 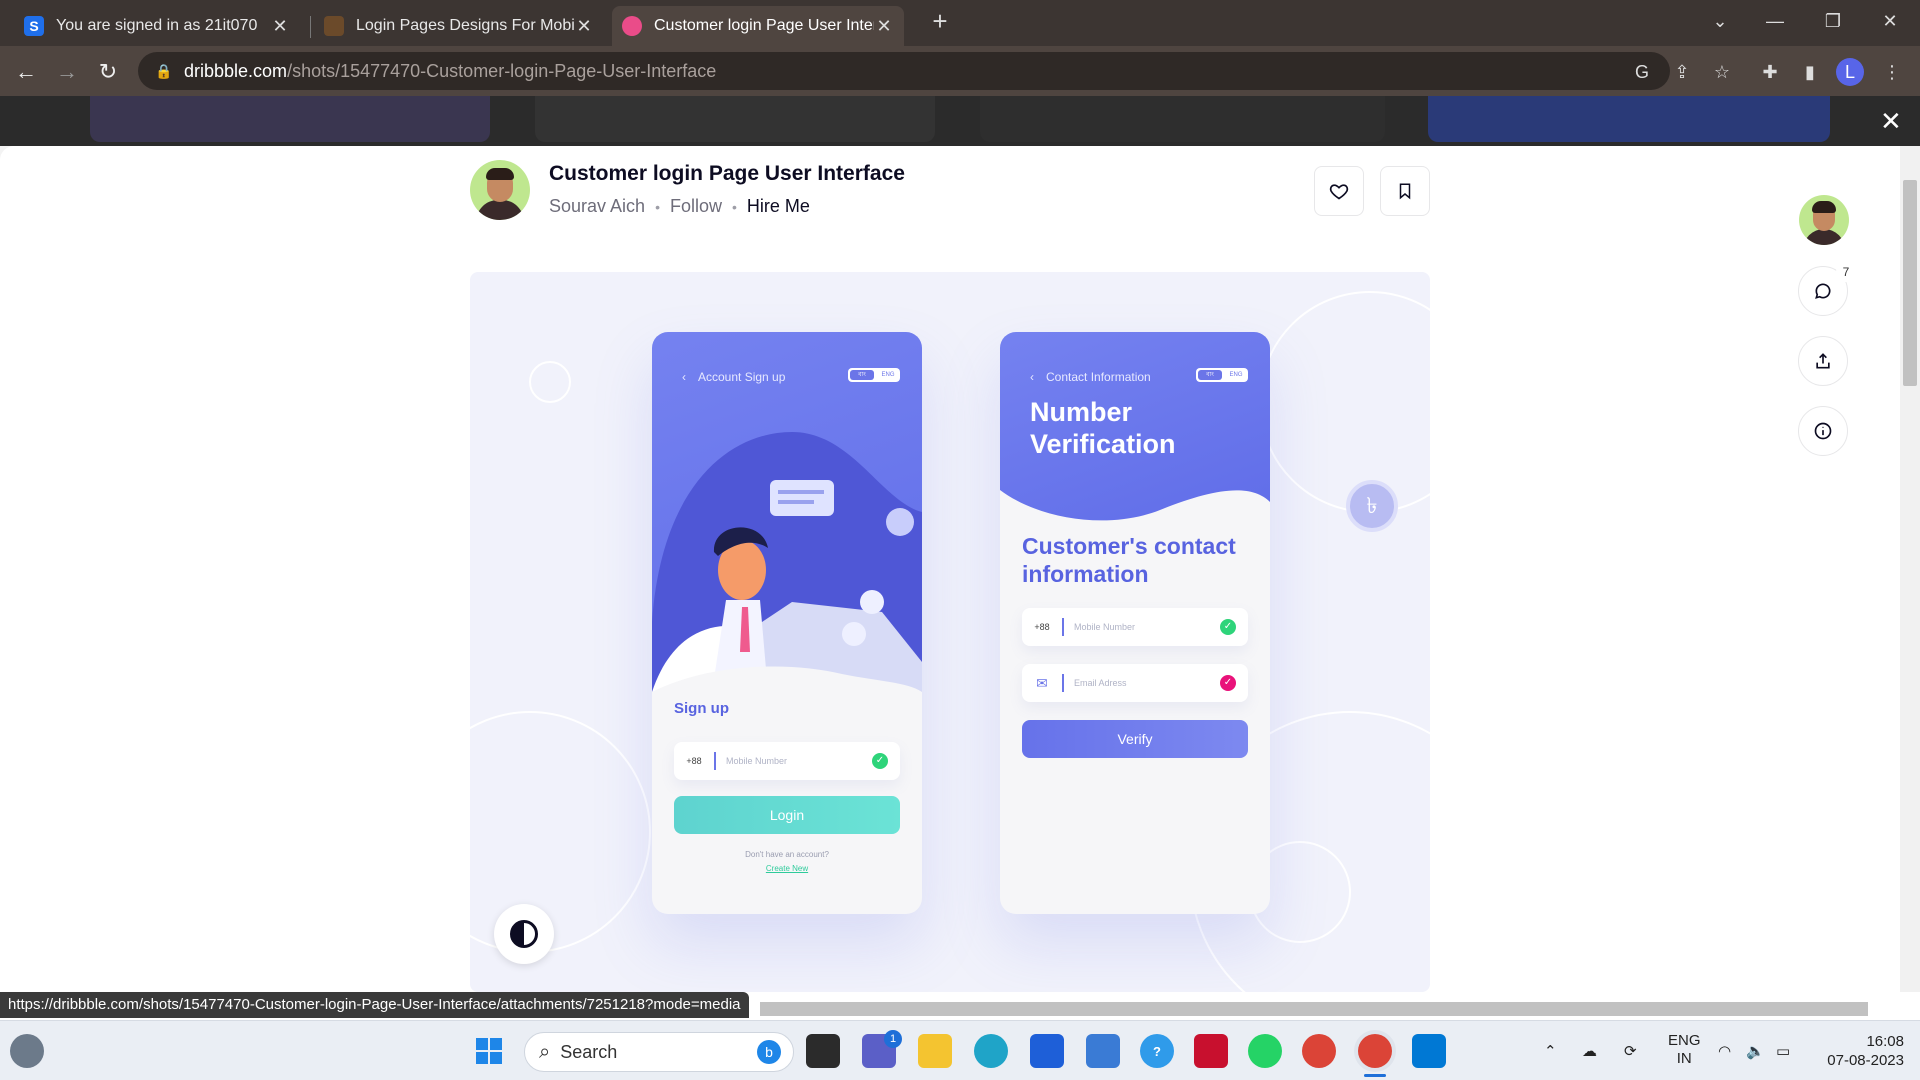 I want to click on tab-login-pages: Login Pages Designs For Mobile / ✕, so click(x=459, y=26).